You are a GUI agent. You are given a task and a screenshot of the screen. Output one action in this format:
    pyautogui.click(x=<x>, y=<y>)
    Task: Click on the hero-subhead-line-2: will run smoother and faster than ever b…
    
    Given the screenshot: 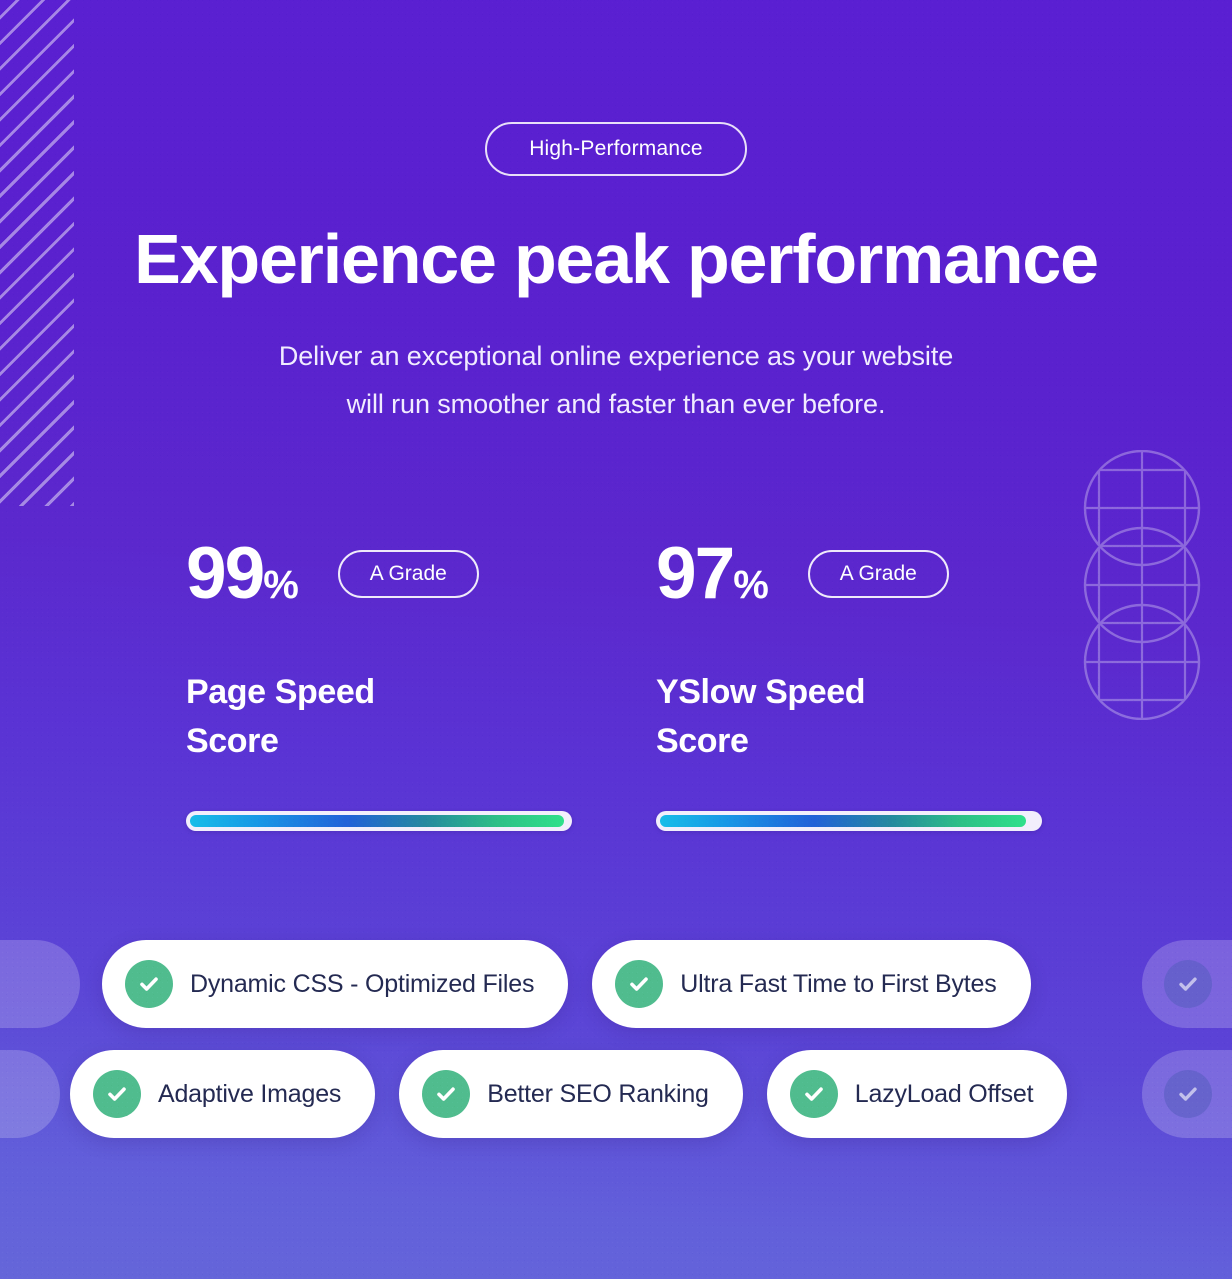 What is the action you would take?
    pyautogui.click(x=616, y=404)
    